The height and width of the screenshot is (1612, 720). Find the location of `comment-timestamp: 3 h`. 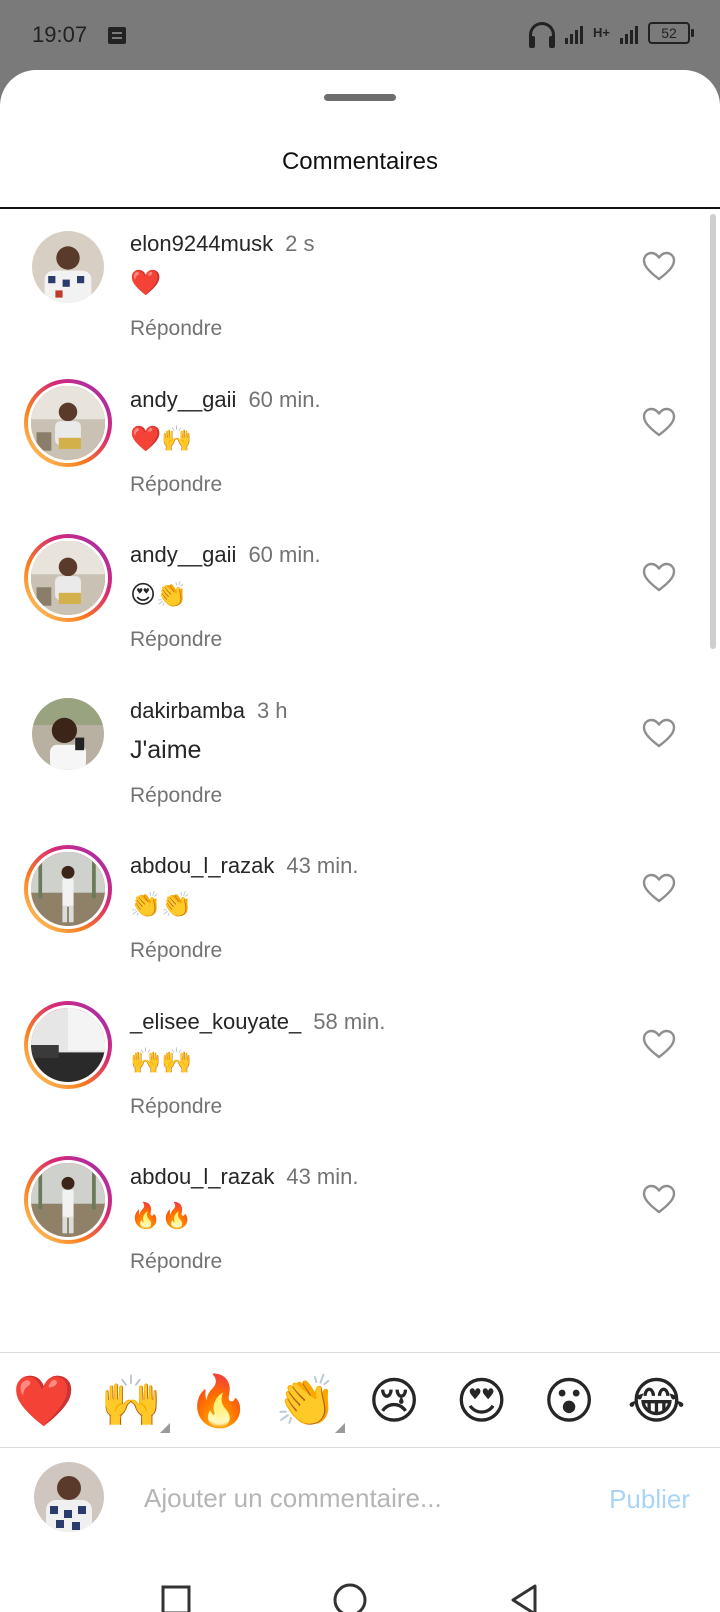

comment-timestamp: 3 h is located at coordinates (272, 710).